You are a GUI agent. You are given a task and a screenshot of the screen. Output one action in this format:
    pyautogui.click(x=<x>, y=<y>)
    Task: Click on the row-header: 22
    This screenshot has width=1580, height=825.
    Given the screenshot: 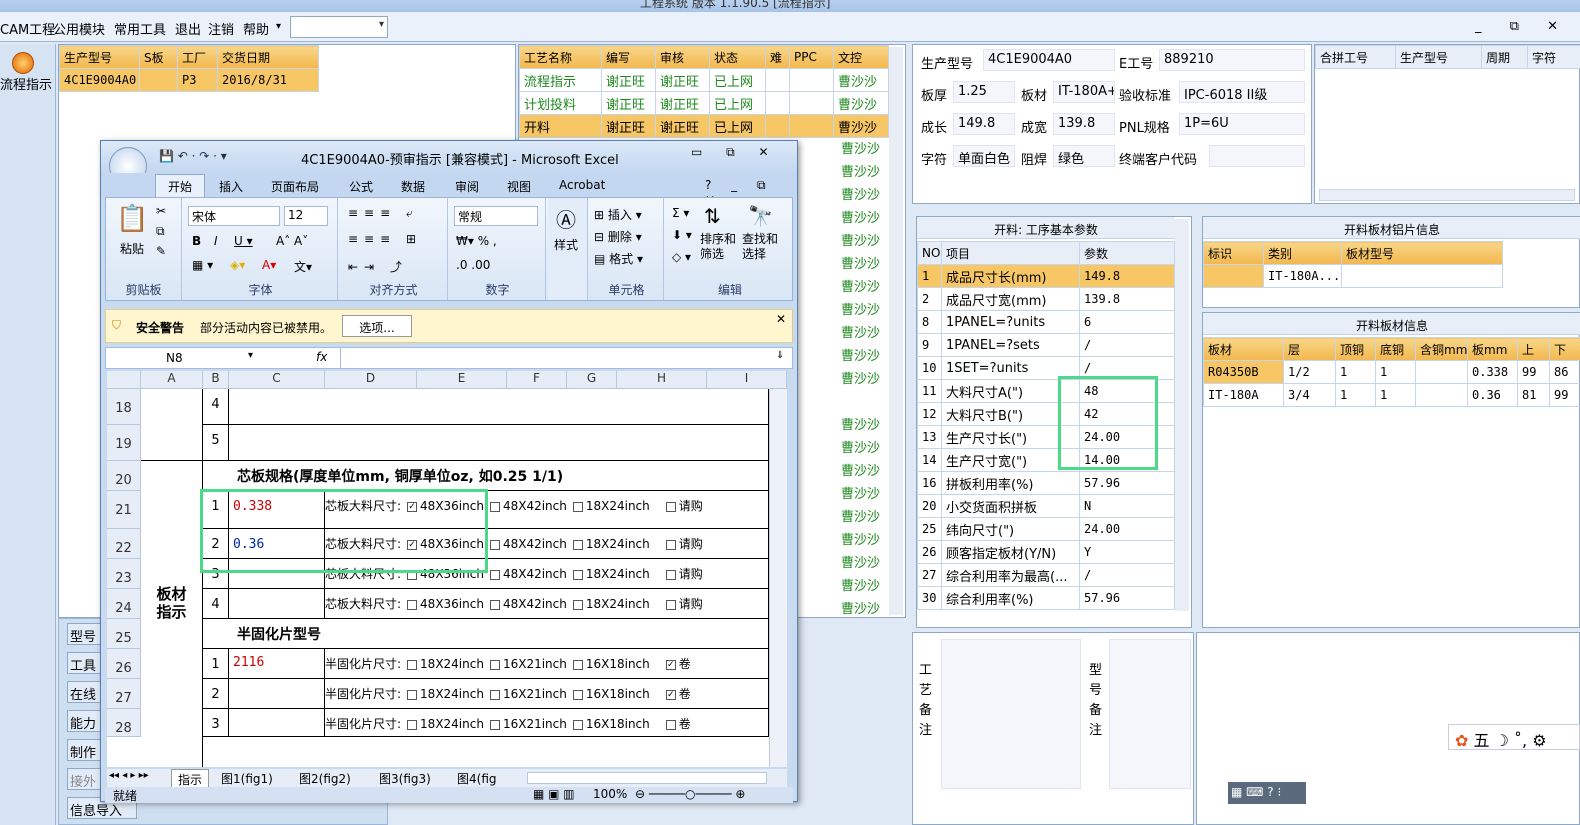 What is the action you would take?
    pyautogui.click(x=124, y=544)
    